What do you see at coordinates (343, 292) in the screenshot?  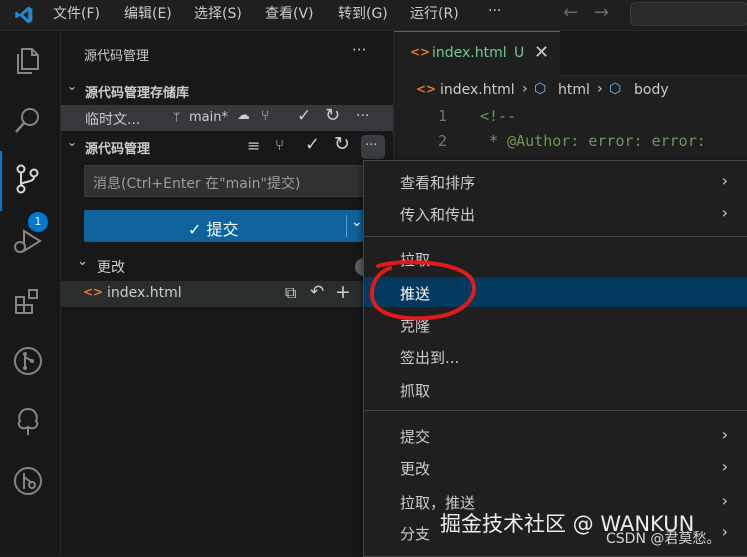 I see `stage-changes-icon: +` at bounding box center [343, 292].